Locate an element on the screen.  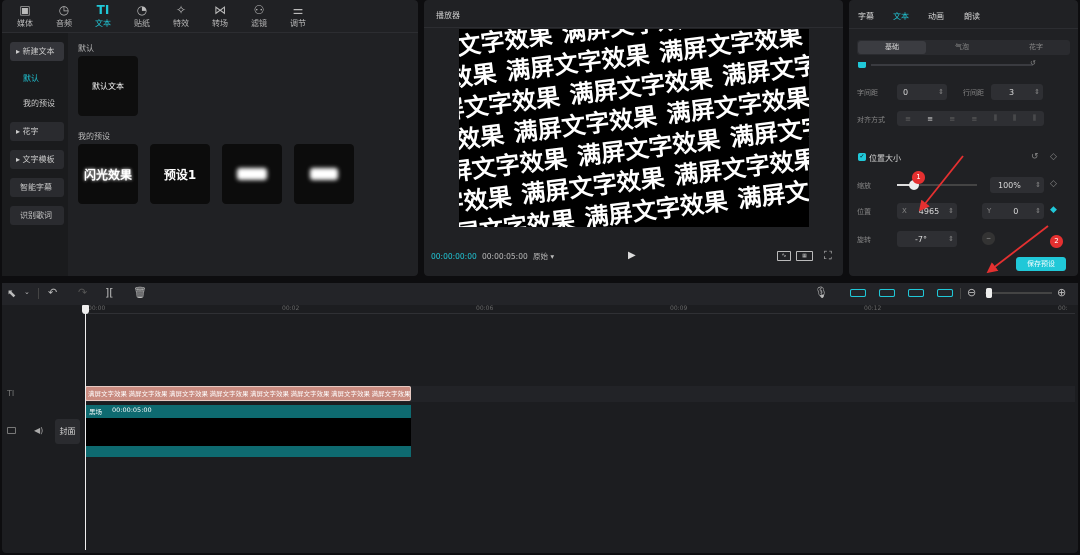
split-icon: ][ is located at coordinates (109, 292).